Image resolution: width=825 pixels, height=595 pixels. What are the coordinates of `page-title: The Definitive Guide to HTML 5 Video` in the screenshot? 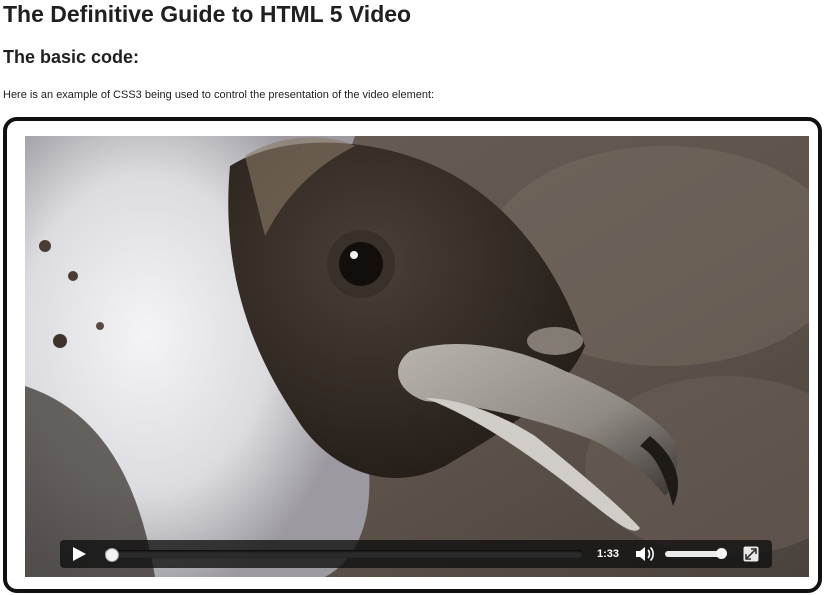 It's located at (207, 14).